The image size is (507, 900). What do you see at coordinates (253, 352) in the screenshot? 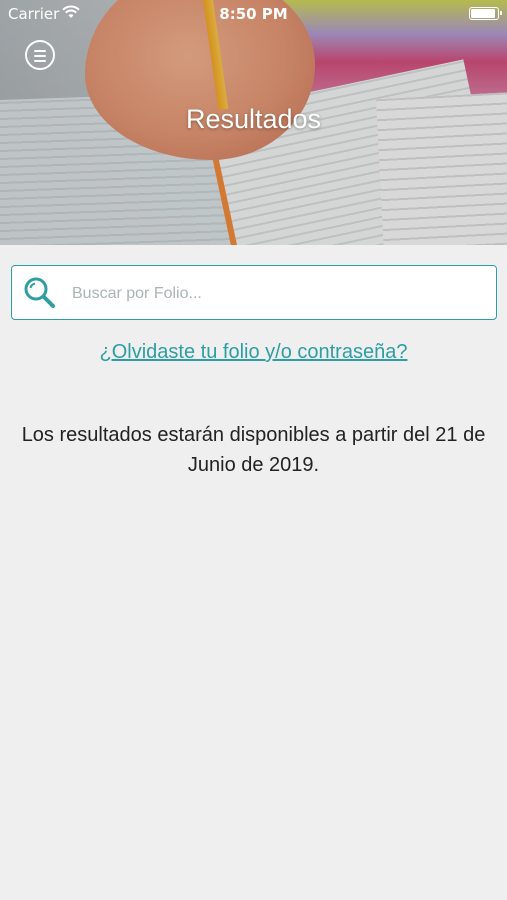
I see `forgot-credentials-link: ¿Olvidaste tu folio y/o contraseña?` at bounding box center [253, 352].